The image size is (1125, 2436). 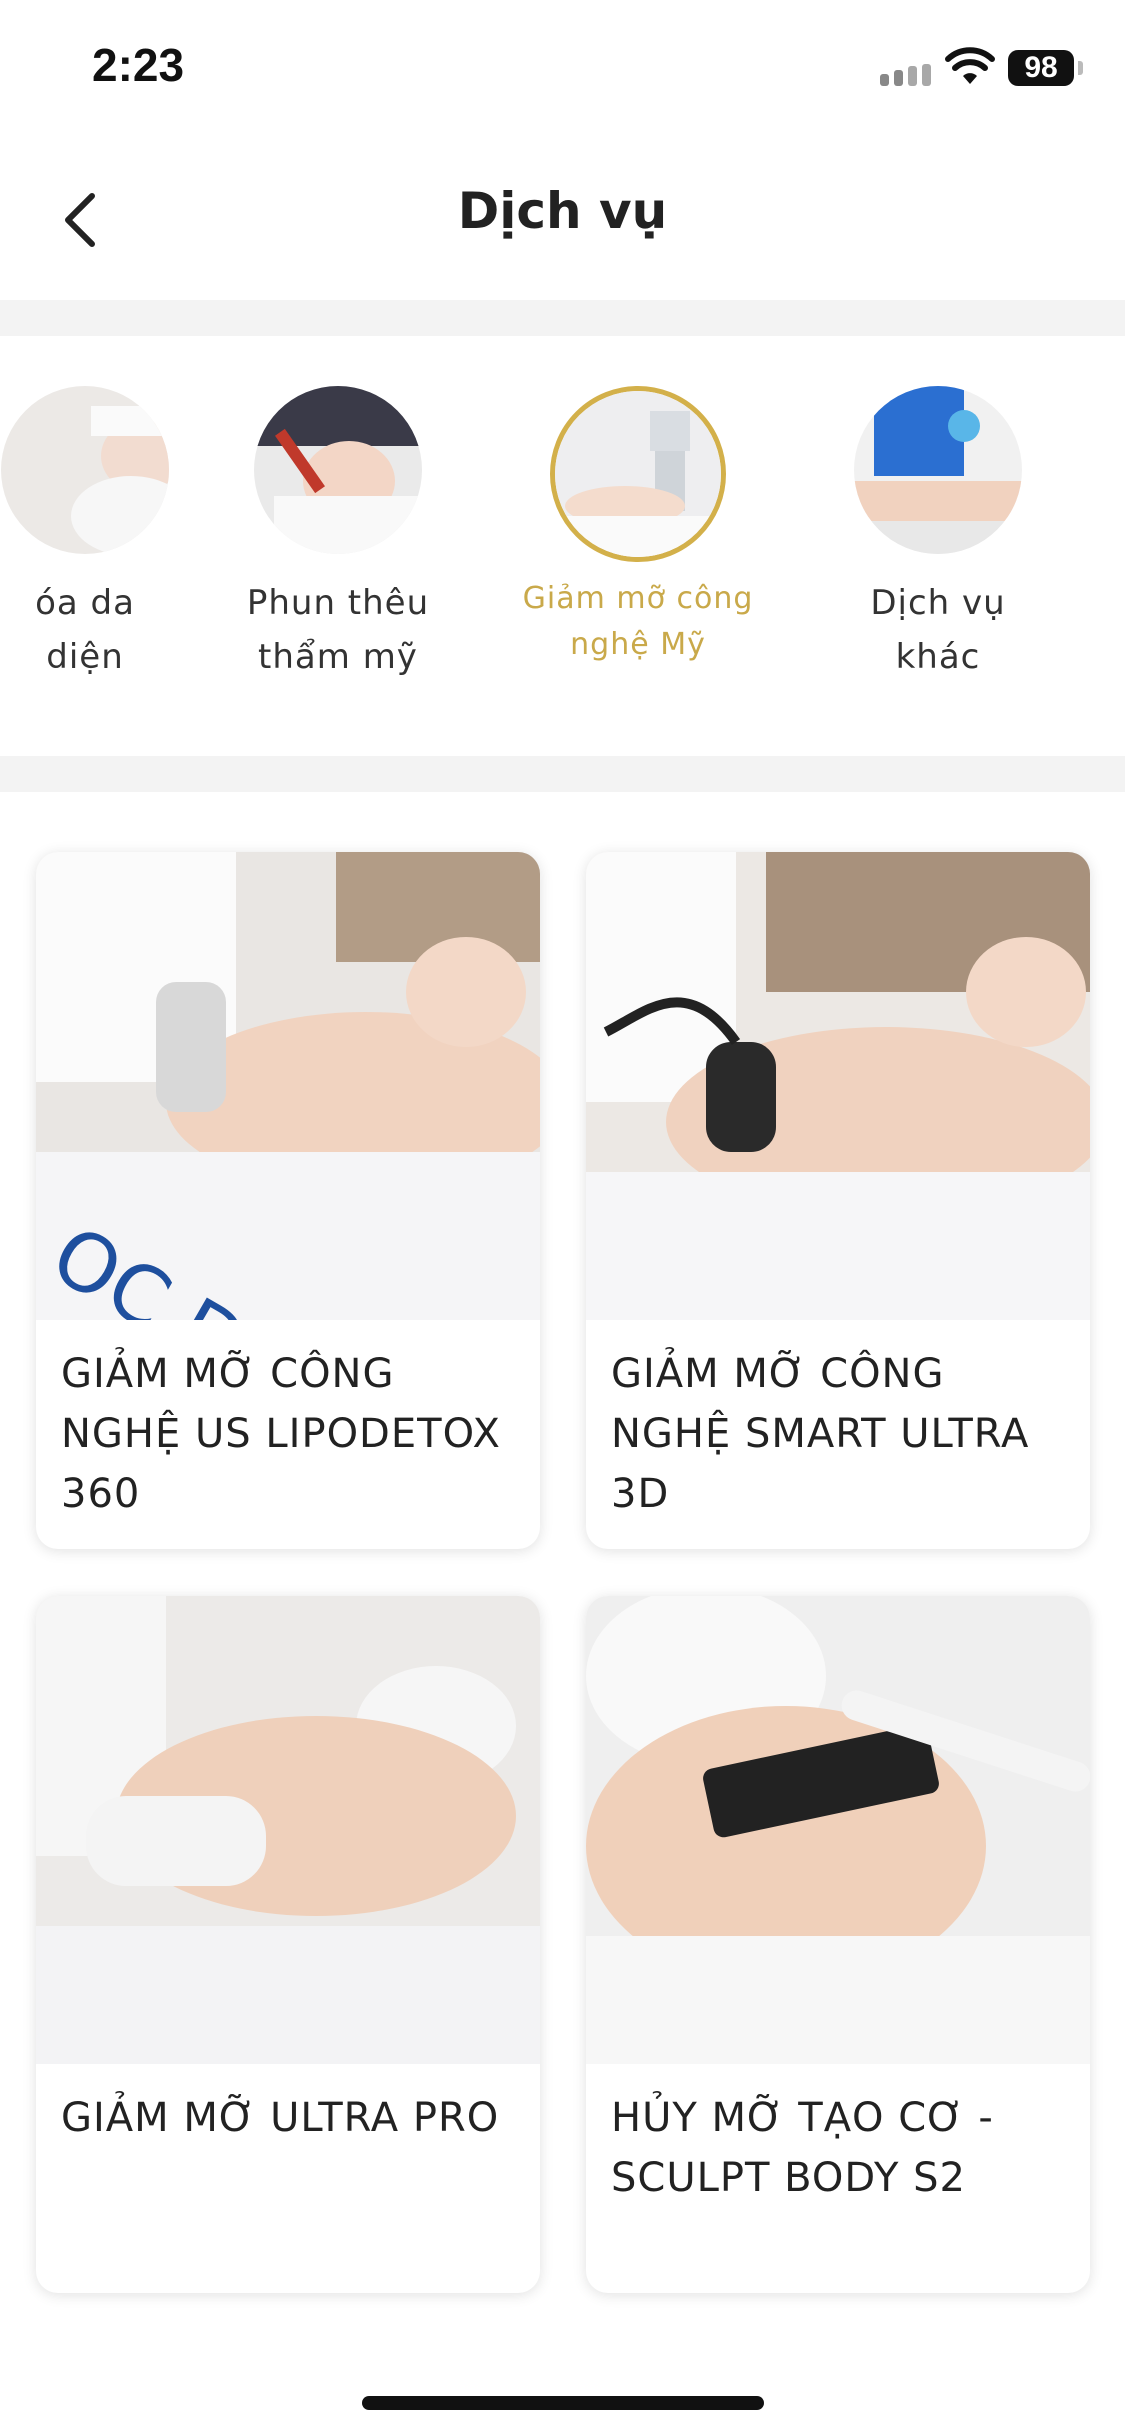 I want to click on category-label: nghệ Mỹ, so click(x=638, y=644).